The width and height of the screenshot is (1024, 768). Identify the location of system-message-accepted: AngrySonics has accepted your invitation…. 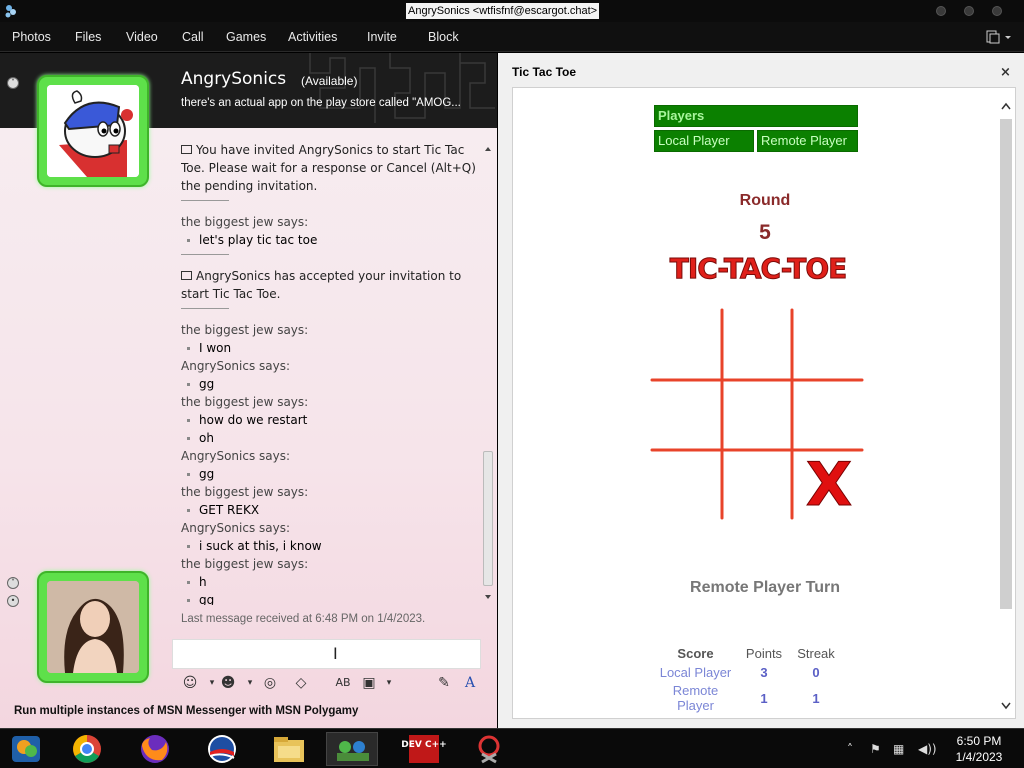
(329, 285).